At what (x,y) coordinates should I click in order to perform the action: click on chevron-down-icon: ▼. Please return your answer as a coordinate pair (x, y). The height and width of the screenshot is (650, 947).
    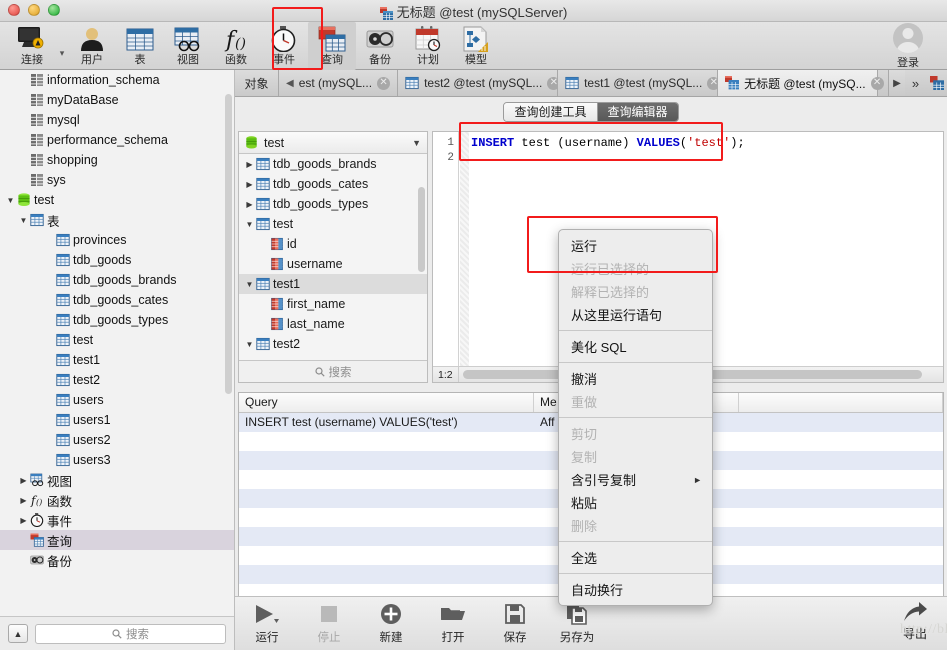
    Looking at the image, I should click on (416, 143).